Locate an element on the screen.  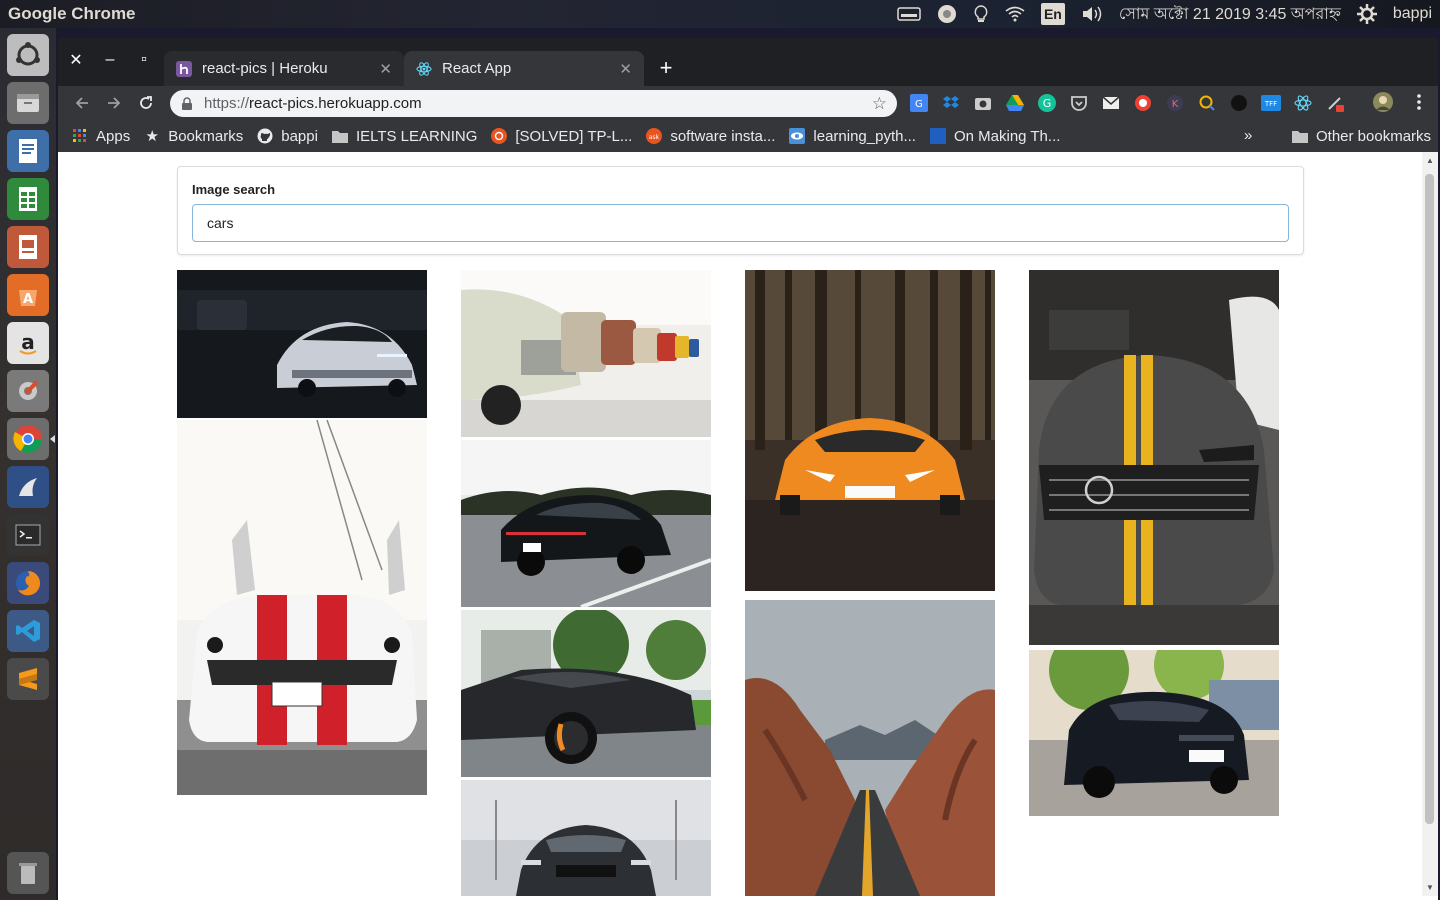
image-orange-lamborghini is located at coordinates (870, 430).